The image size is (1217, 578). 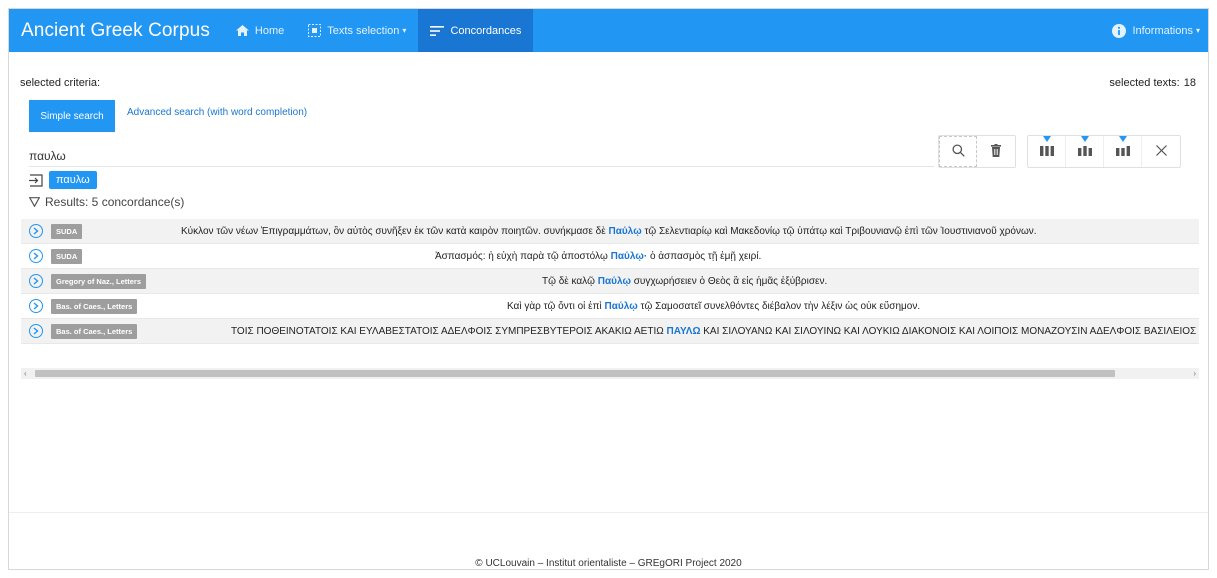 I want to click on close-icon, so click(x=1161, y=151).